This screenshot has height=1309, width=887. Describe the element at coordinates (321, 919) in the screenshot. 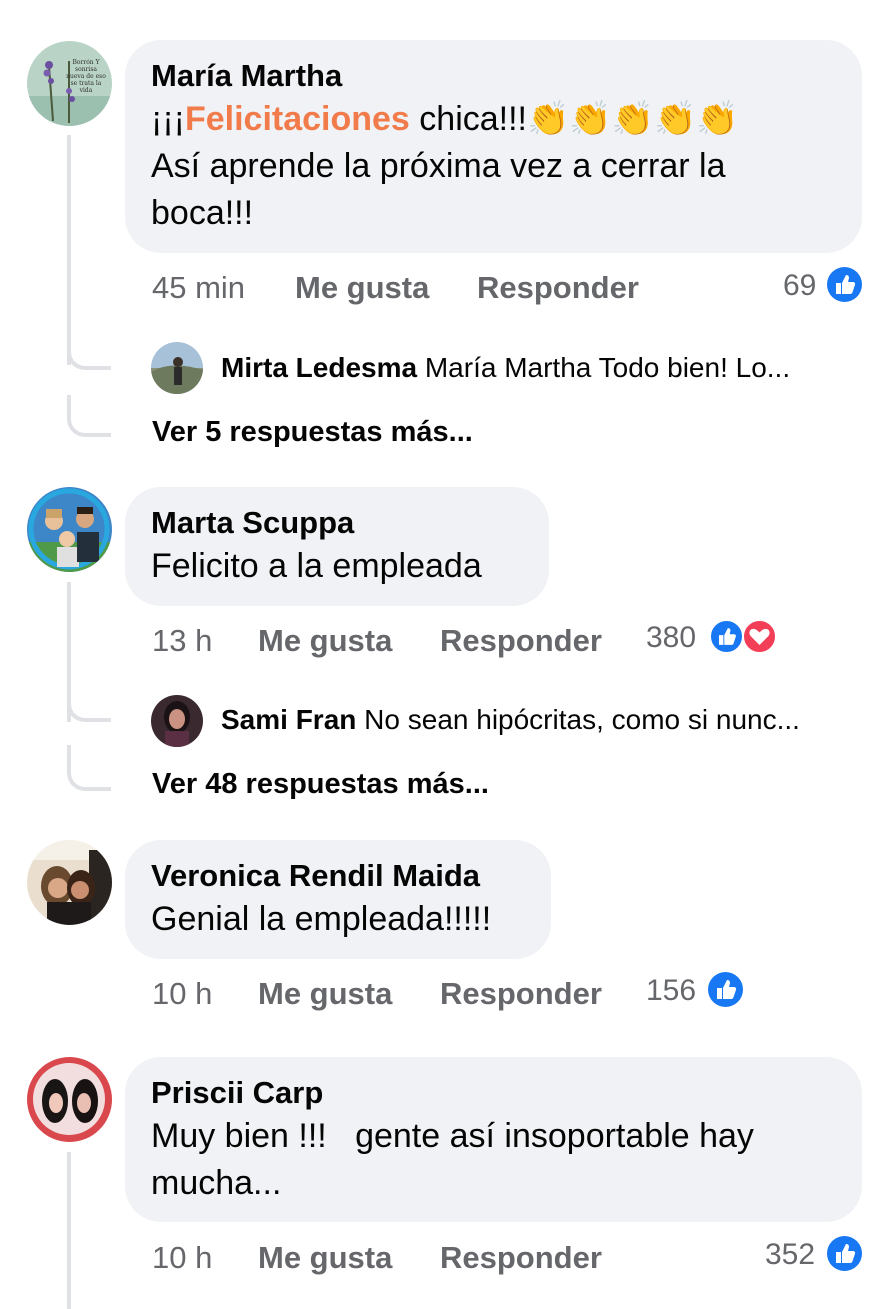

I see `comment-text: Genial la empleada!!!!!` at that location.